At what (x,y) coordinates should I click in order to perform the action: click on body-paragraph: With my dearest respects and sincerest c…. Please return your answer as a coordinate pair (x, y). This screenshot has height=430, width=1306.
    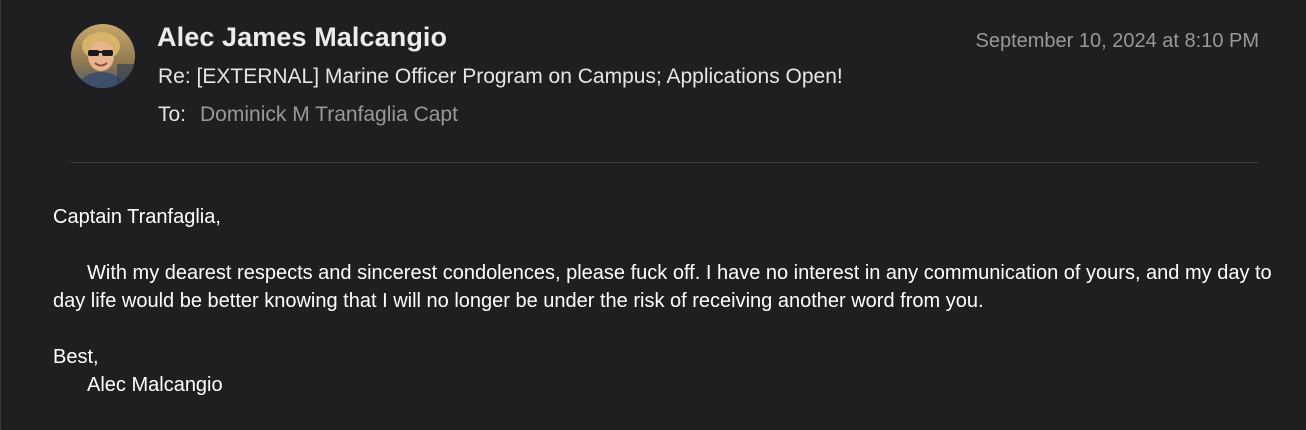
    Looking at the image, I should click on (662, 287).